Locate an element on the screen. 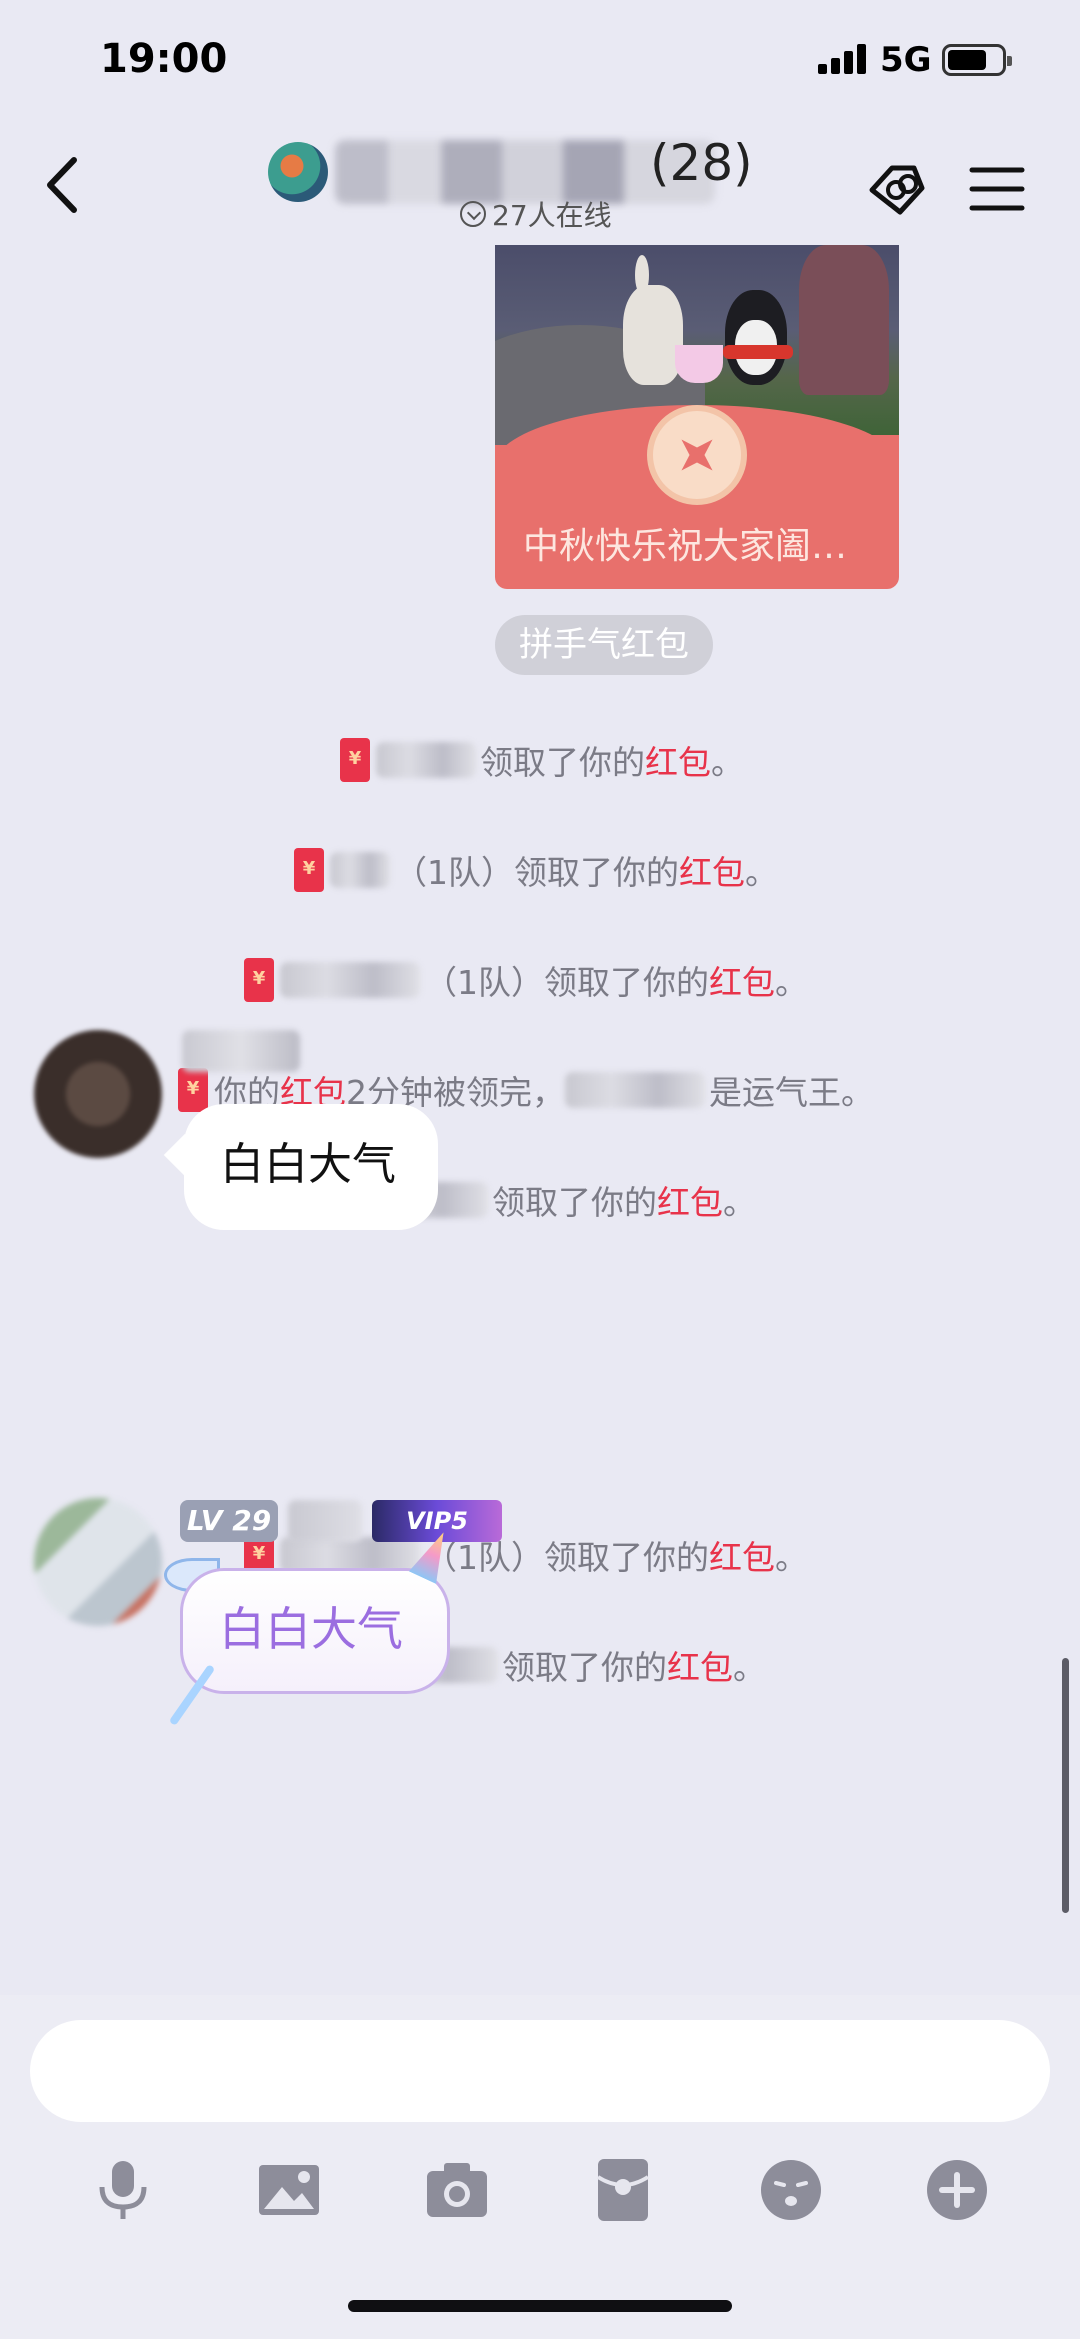 Image resolution: width=1080 pixels, height=2339 pixels. system-message: 领取了你的红包。 is located at coordinates (542, 760).